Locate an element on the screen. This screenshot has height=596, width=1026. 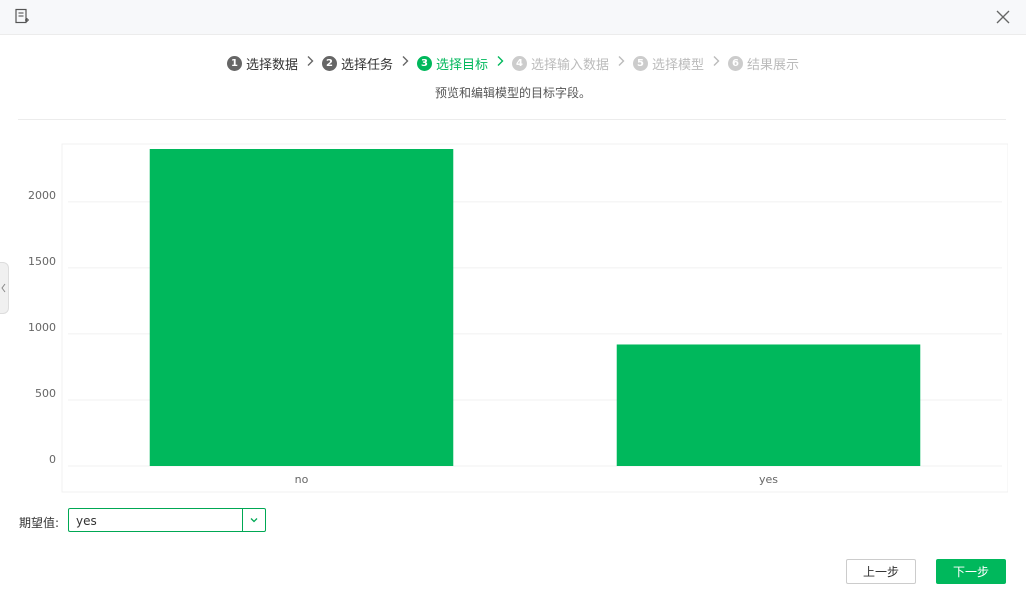
y-tick-label: 2000 is located at coordinates (42, 195).